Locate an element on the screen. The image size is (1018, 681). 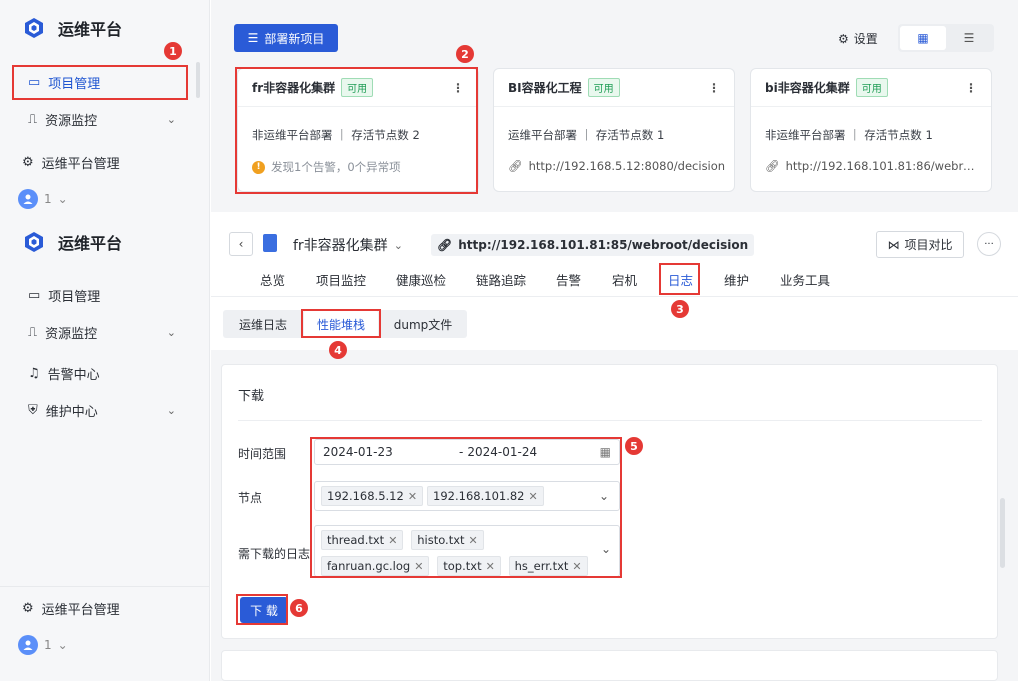
node-chip: 192.168.101.82 ✕ is located at coordinates (485, 496).